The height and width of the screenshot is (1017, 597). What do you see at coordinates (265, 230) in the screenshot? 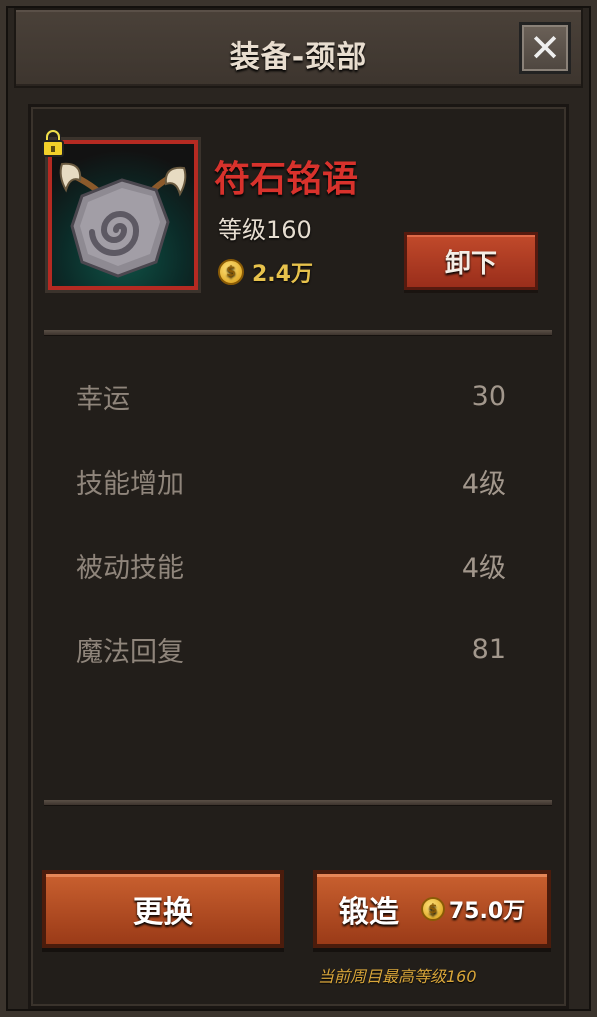
I see `item-level: 等级160` at bounding box center [265, 230].